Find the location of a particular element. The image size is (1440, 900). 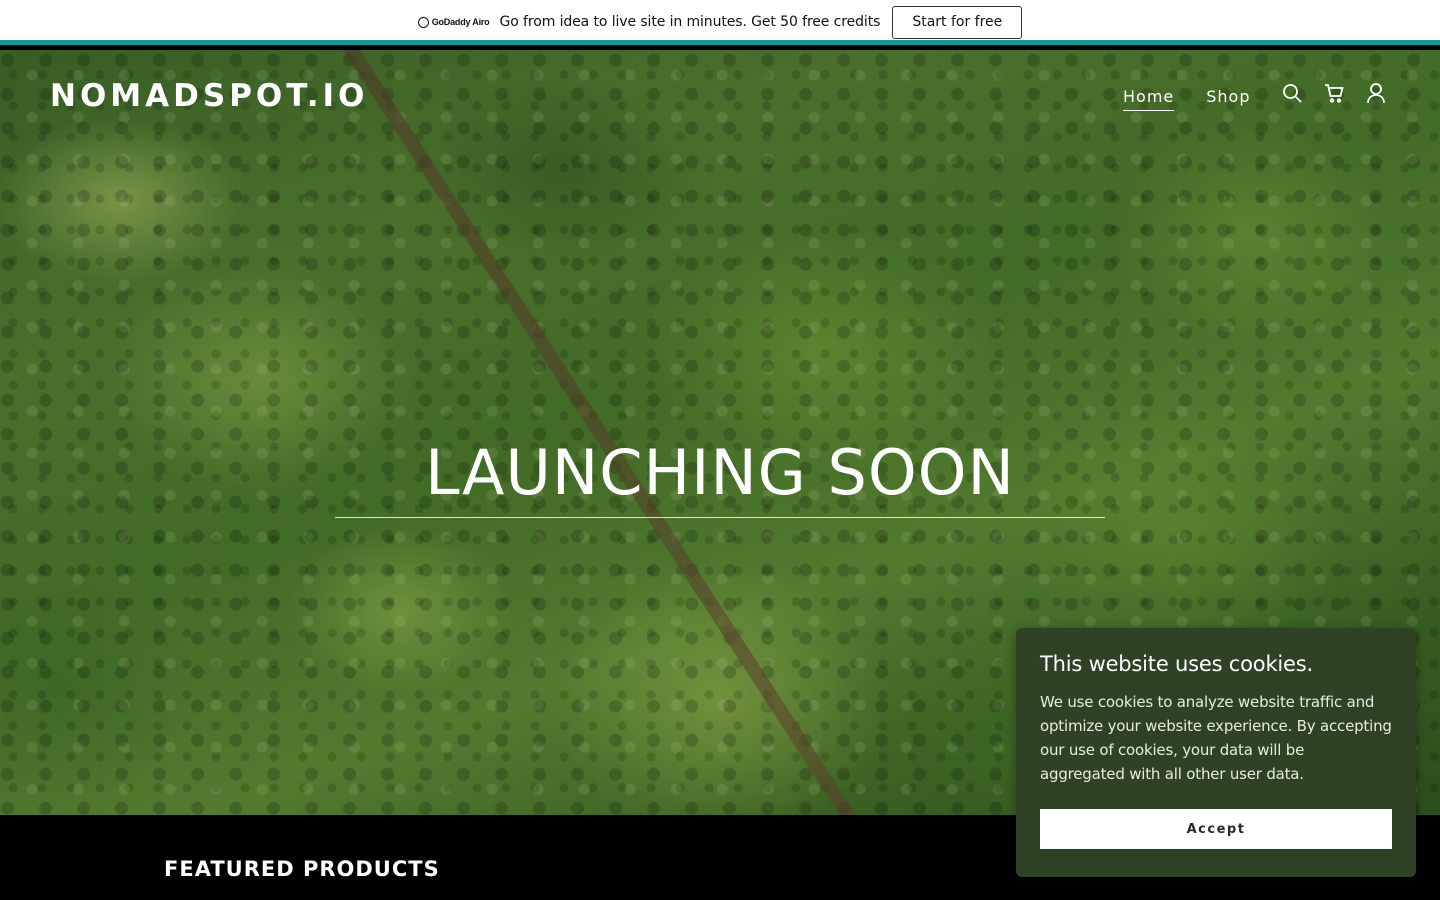

promo-brand: GoDaddy Airo is located at coordinates (460, 22).